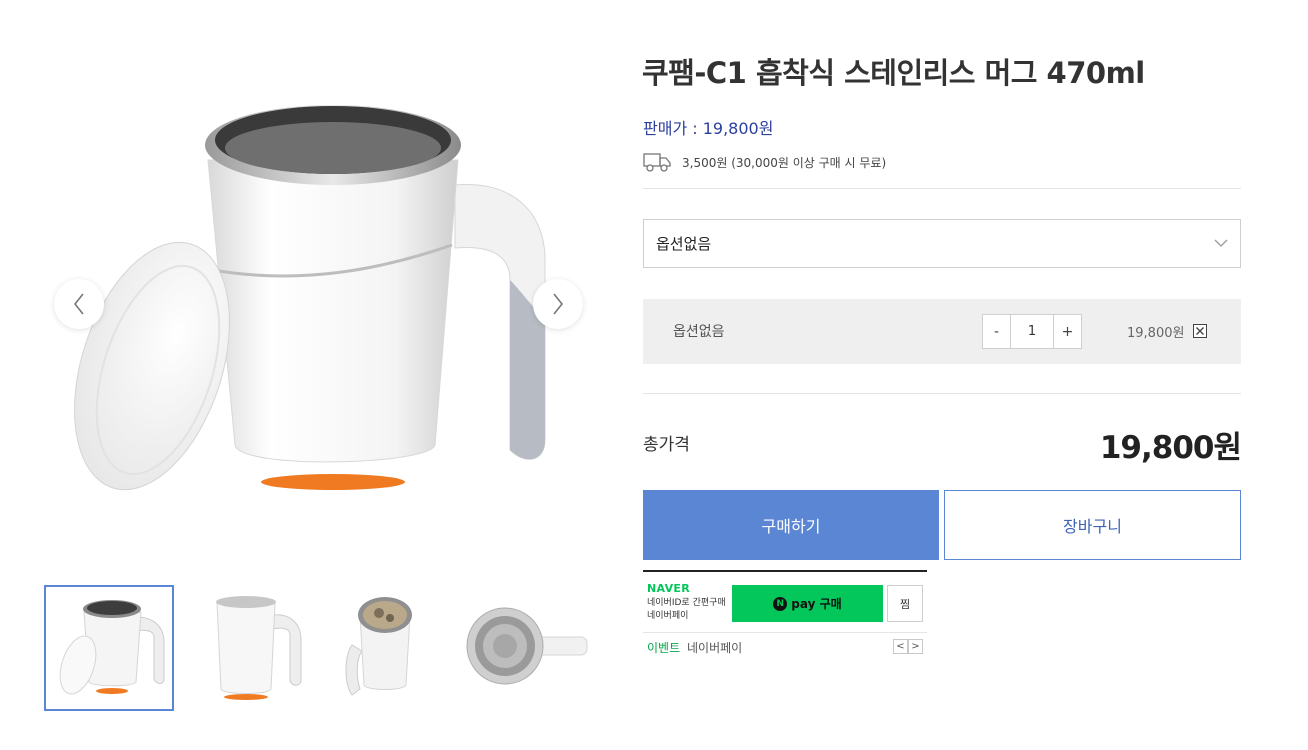  I want to click on quantity-input: 1, so click(1032, 331).